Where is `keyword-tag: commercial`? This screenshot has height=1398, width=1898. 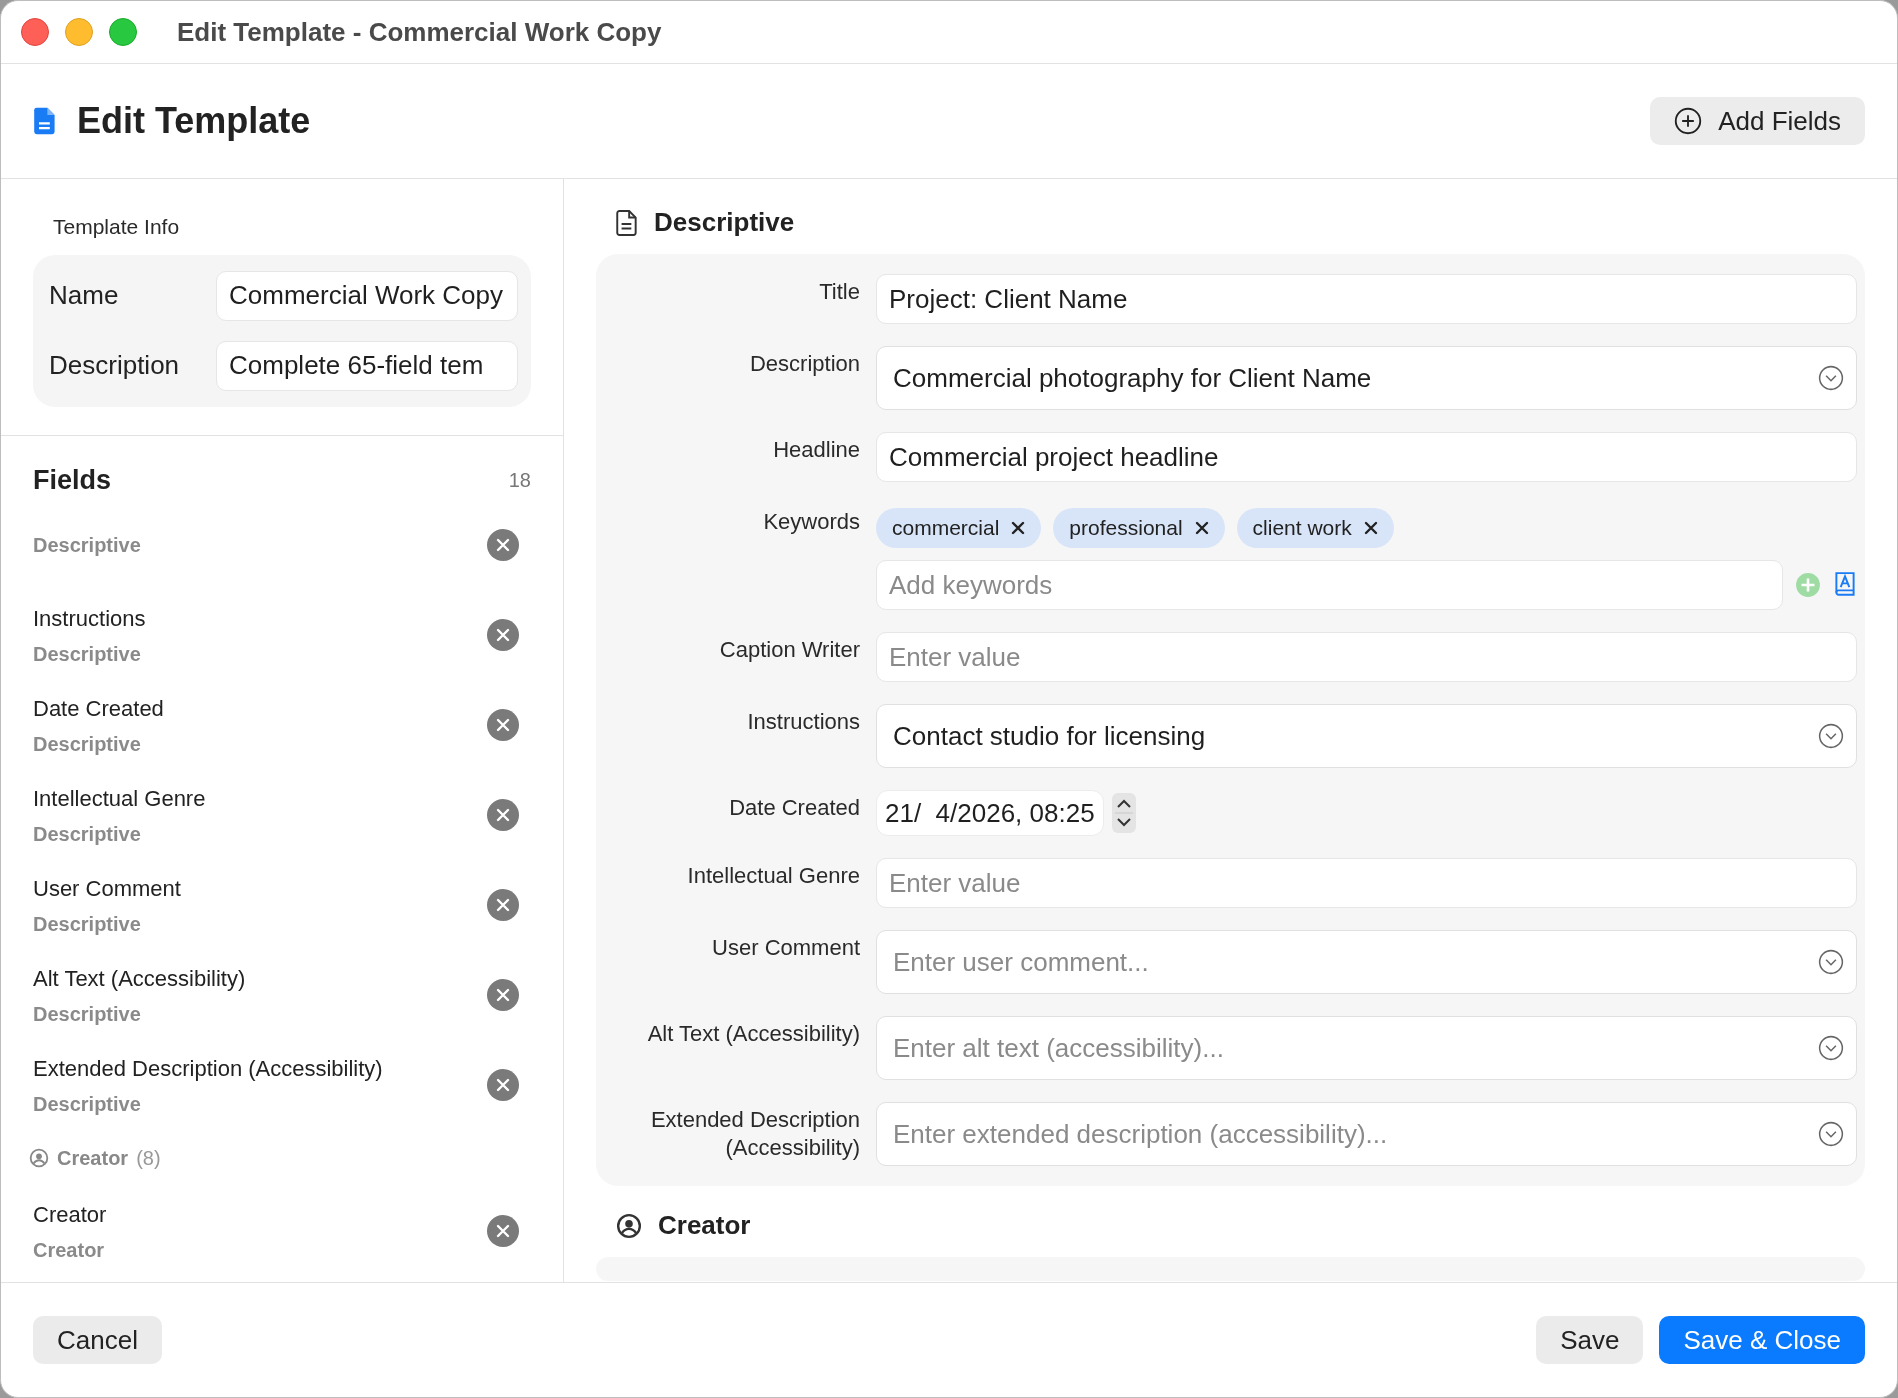 keyword-tag: commercial is located at coordinates (959, 528).